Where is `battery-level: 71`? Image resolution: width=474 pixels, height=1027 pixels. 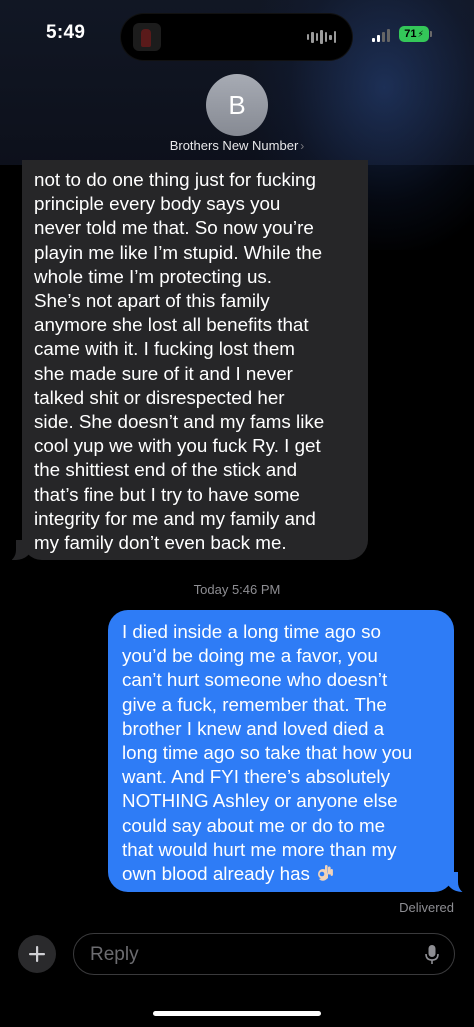 battery-level: 71 is located at coordinates (410, 34).